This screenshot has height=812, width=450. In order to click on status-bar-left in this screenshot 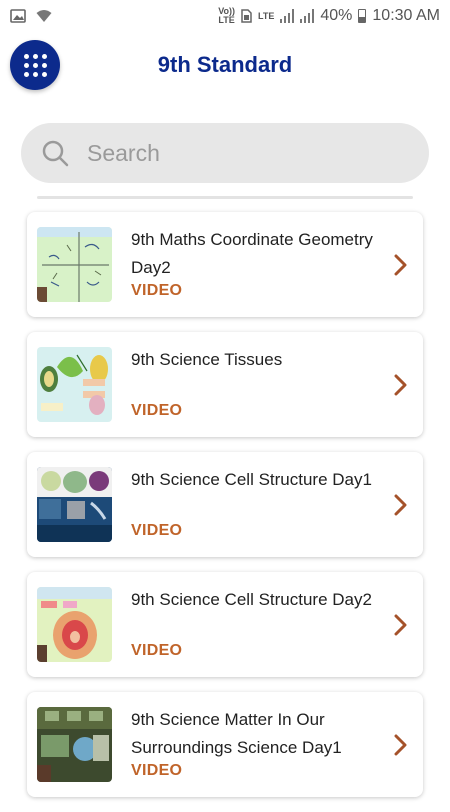, I will do `click(26, 16)`.